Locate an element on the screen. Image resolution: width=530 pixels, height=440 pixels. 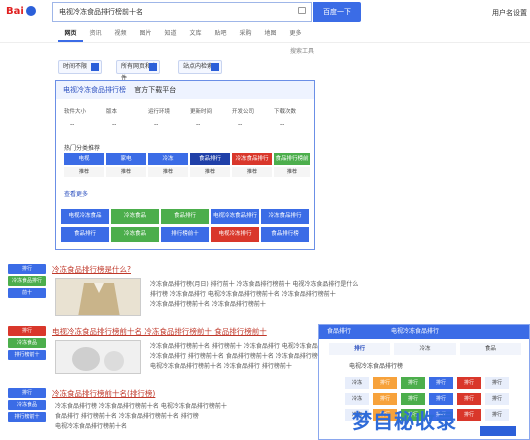
download-tag: 排行榜前十 is located at coordinates (185, 234).